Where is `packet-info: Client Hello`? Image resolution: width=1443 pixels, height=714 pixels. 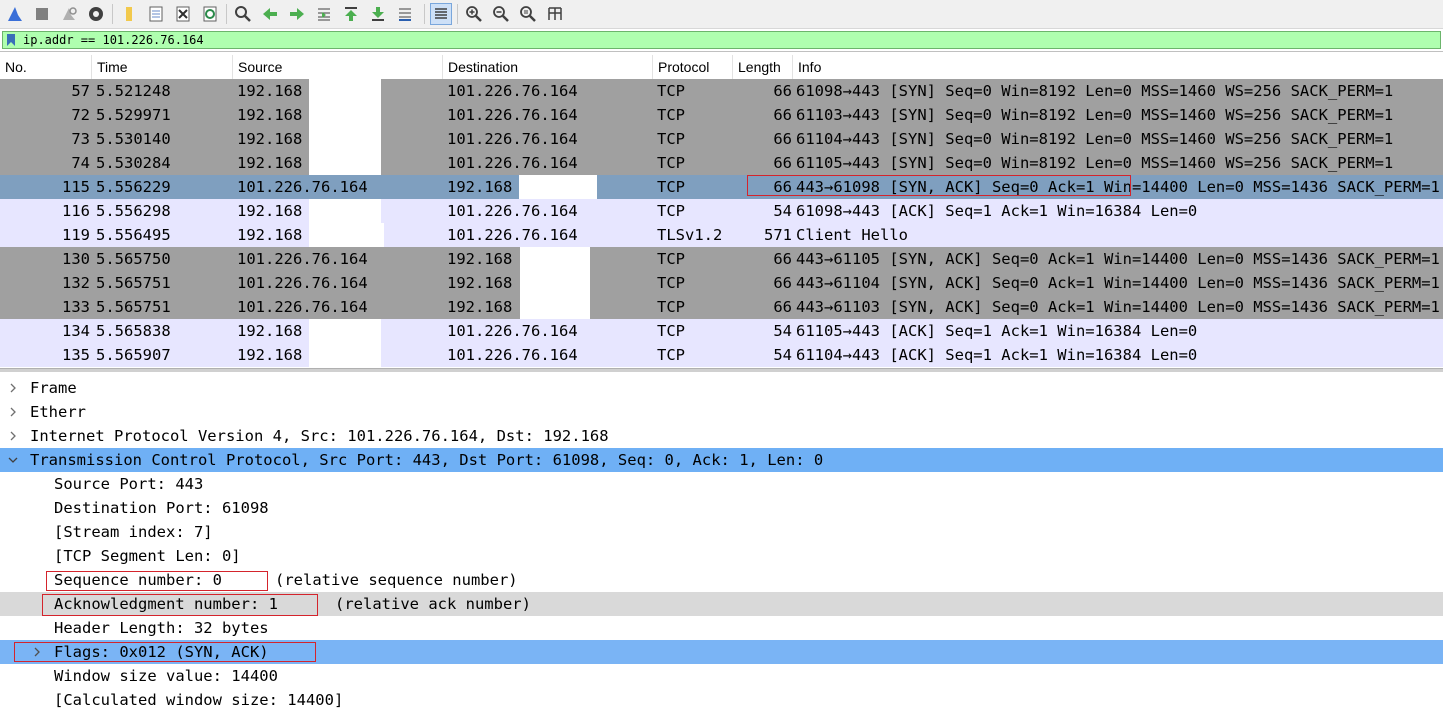 packet-info: Client Hello is located at coordinates (852, 235).